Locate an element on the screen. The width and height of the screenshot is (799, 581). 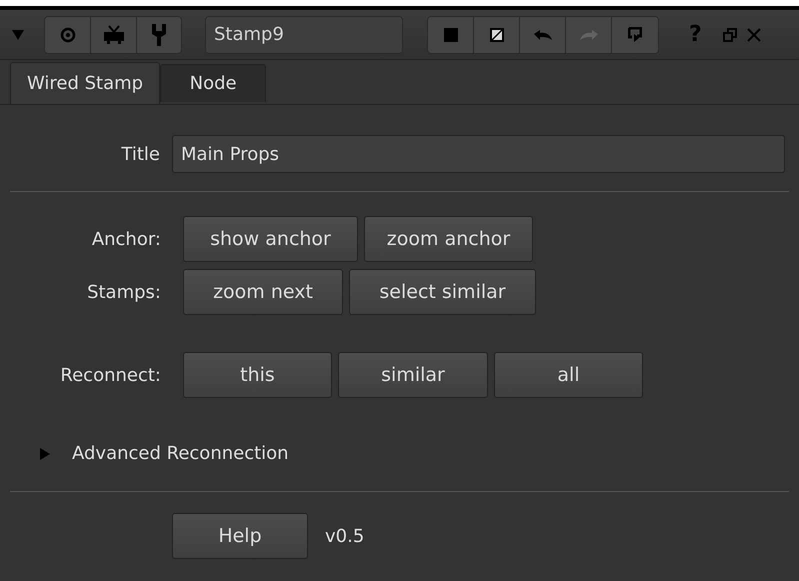
action-button: zoom anchor is located at coordinates (448, 239).